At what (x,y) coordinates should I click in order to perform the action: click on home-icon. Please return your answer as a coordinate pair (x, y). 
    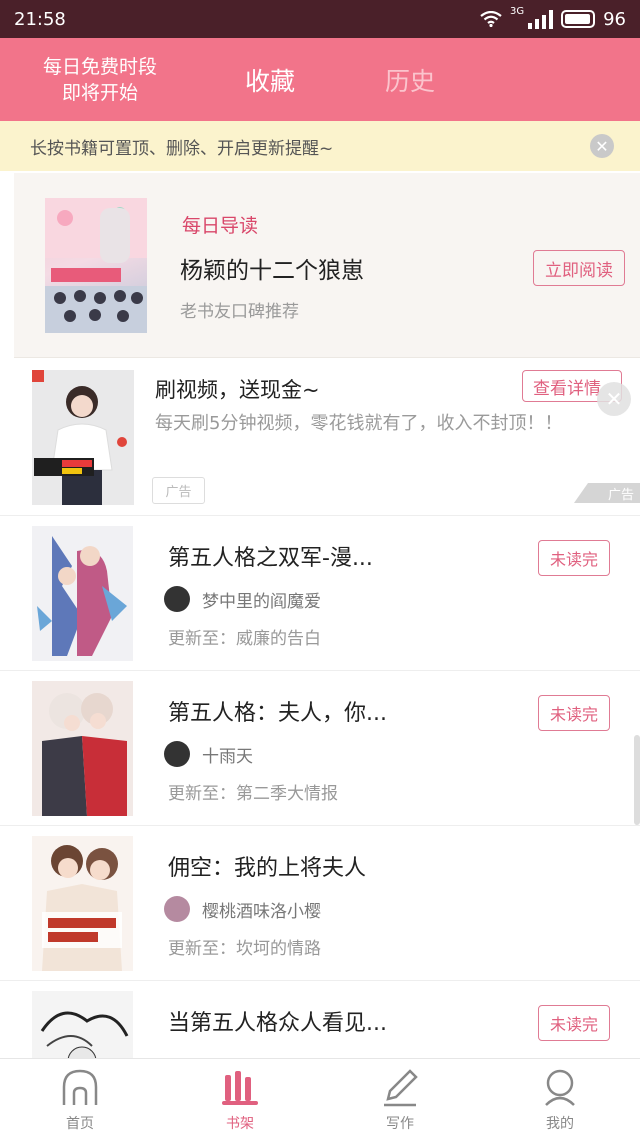
    Looking at the image, I should click on (80, 1087).